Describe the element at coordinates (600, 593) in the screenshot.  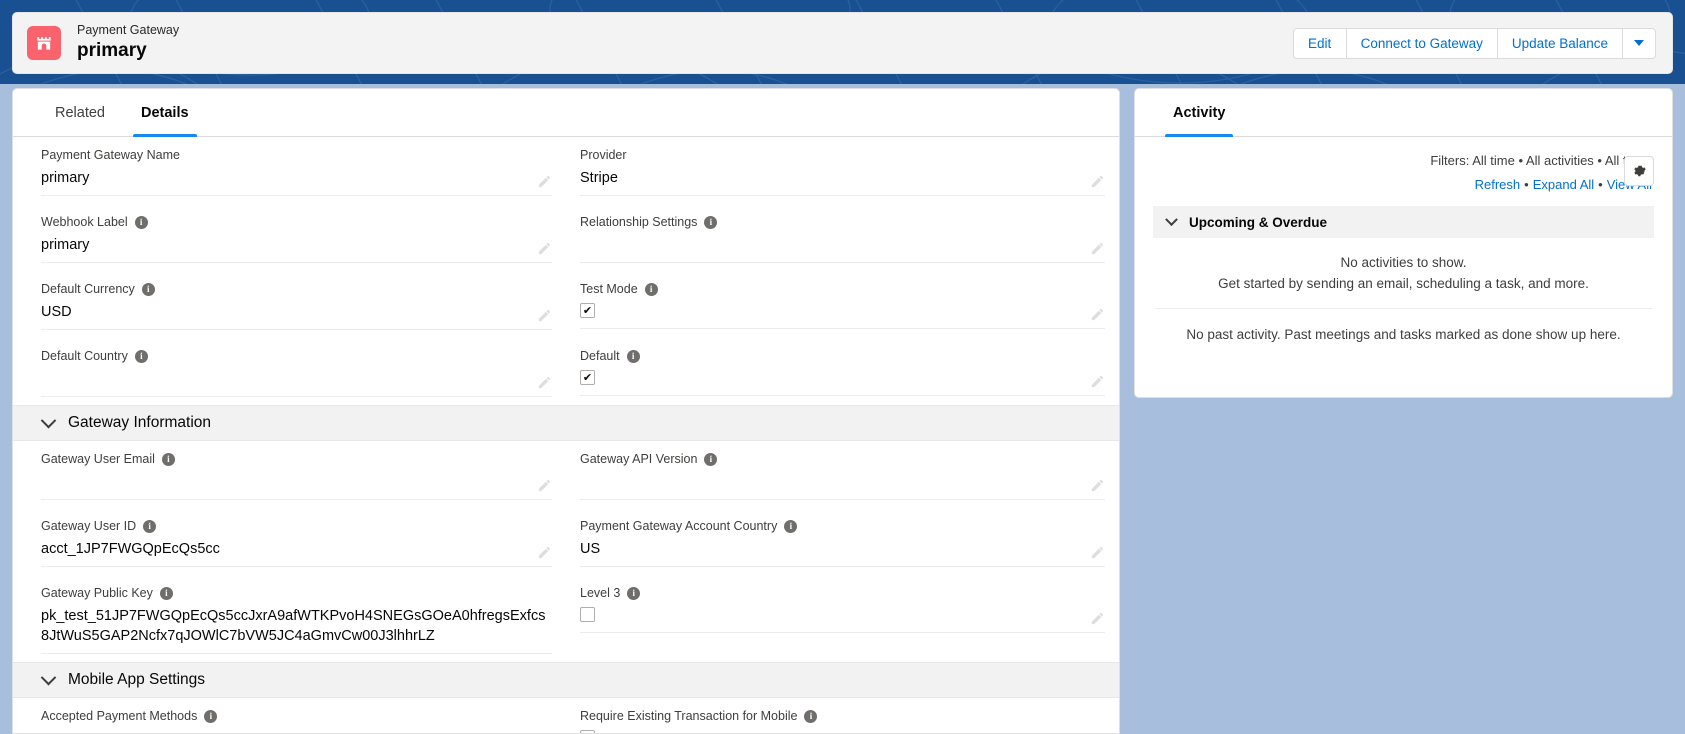
I see `field-label-text: Level 3` at that location.